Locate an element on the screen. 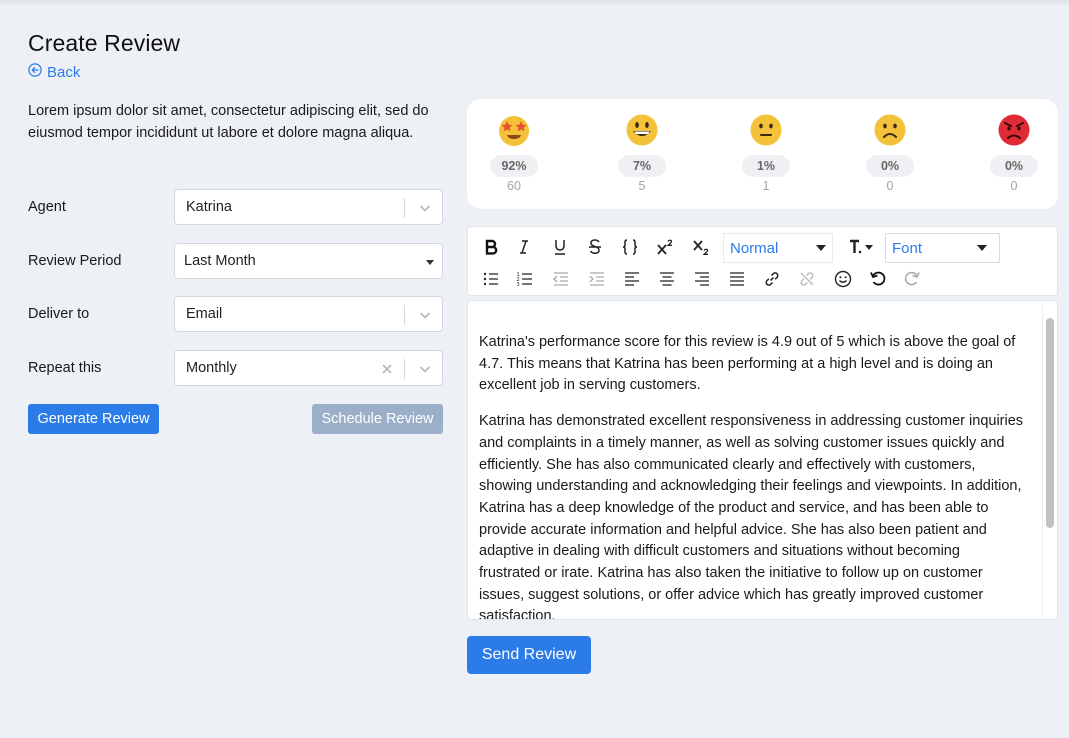  review-period-row: Review Period Last Month is located at coordinates (235, 261).